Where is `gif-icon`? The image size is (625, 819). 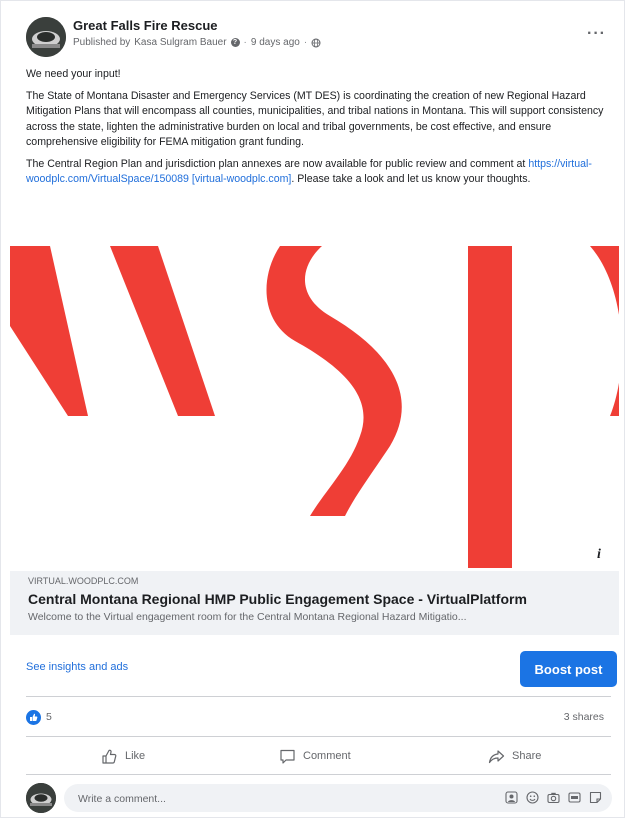 gif-icon is located at coordinates (574, 797).